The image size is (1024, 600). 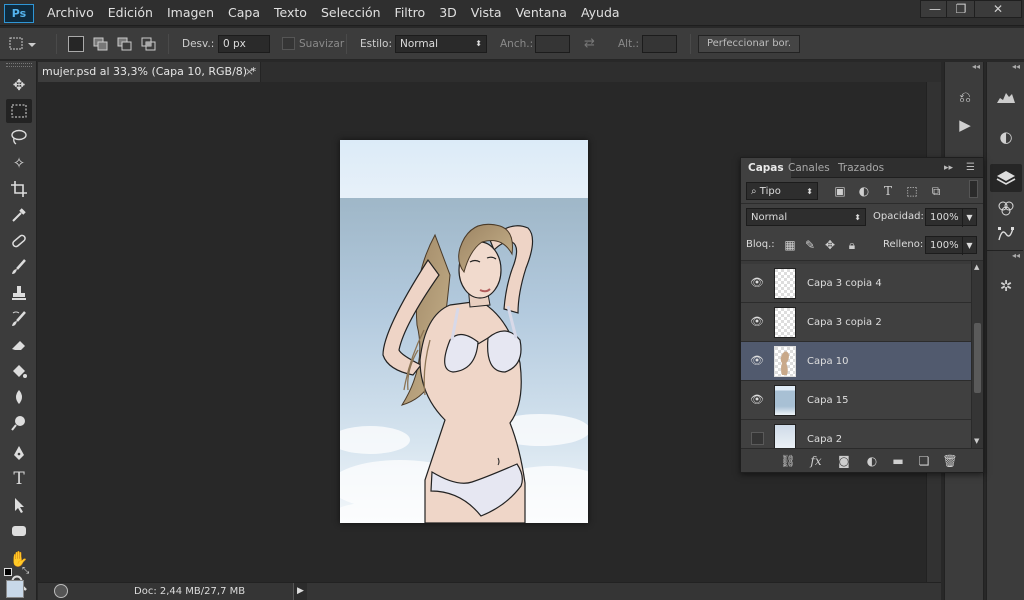 I want to click on dodge-tool-icon, so click(x=19, y=423).